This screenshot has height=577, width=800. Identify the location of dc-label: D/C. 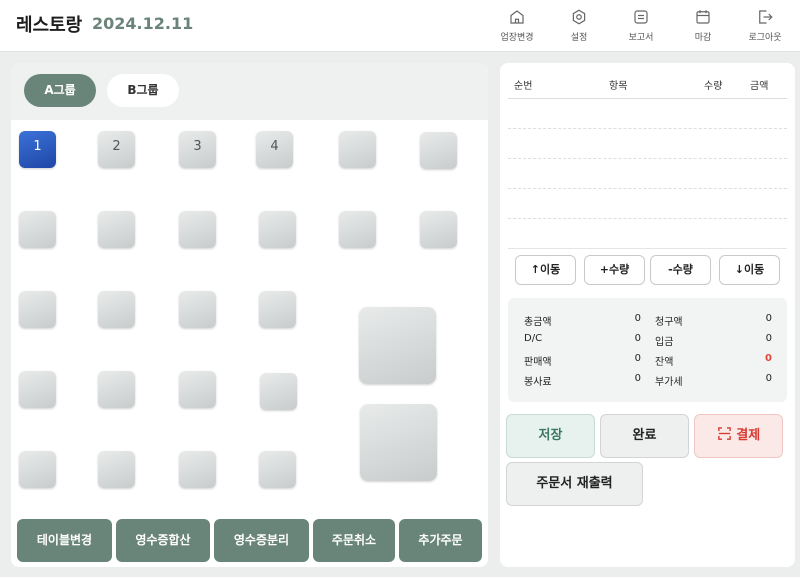
(533, 338).